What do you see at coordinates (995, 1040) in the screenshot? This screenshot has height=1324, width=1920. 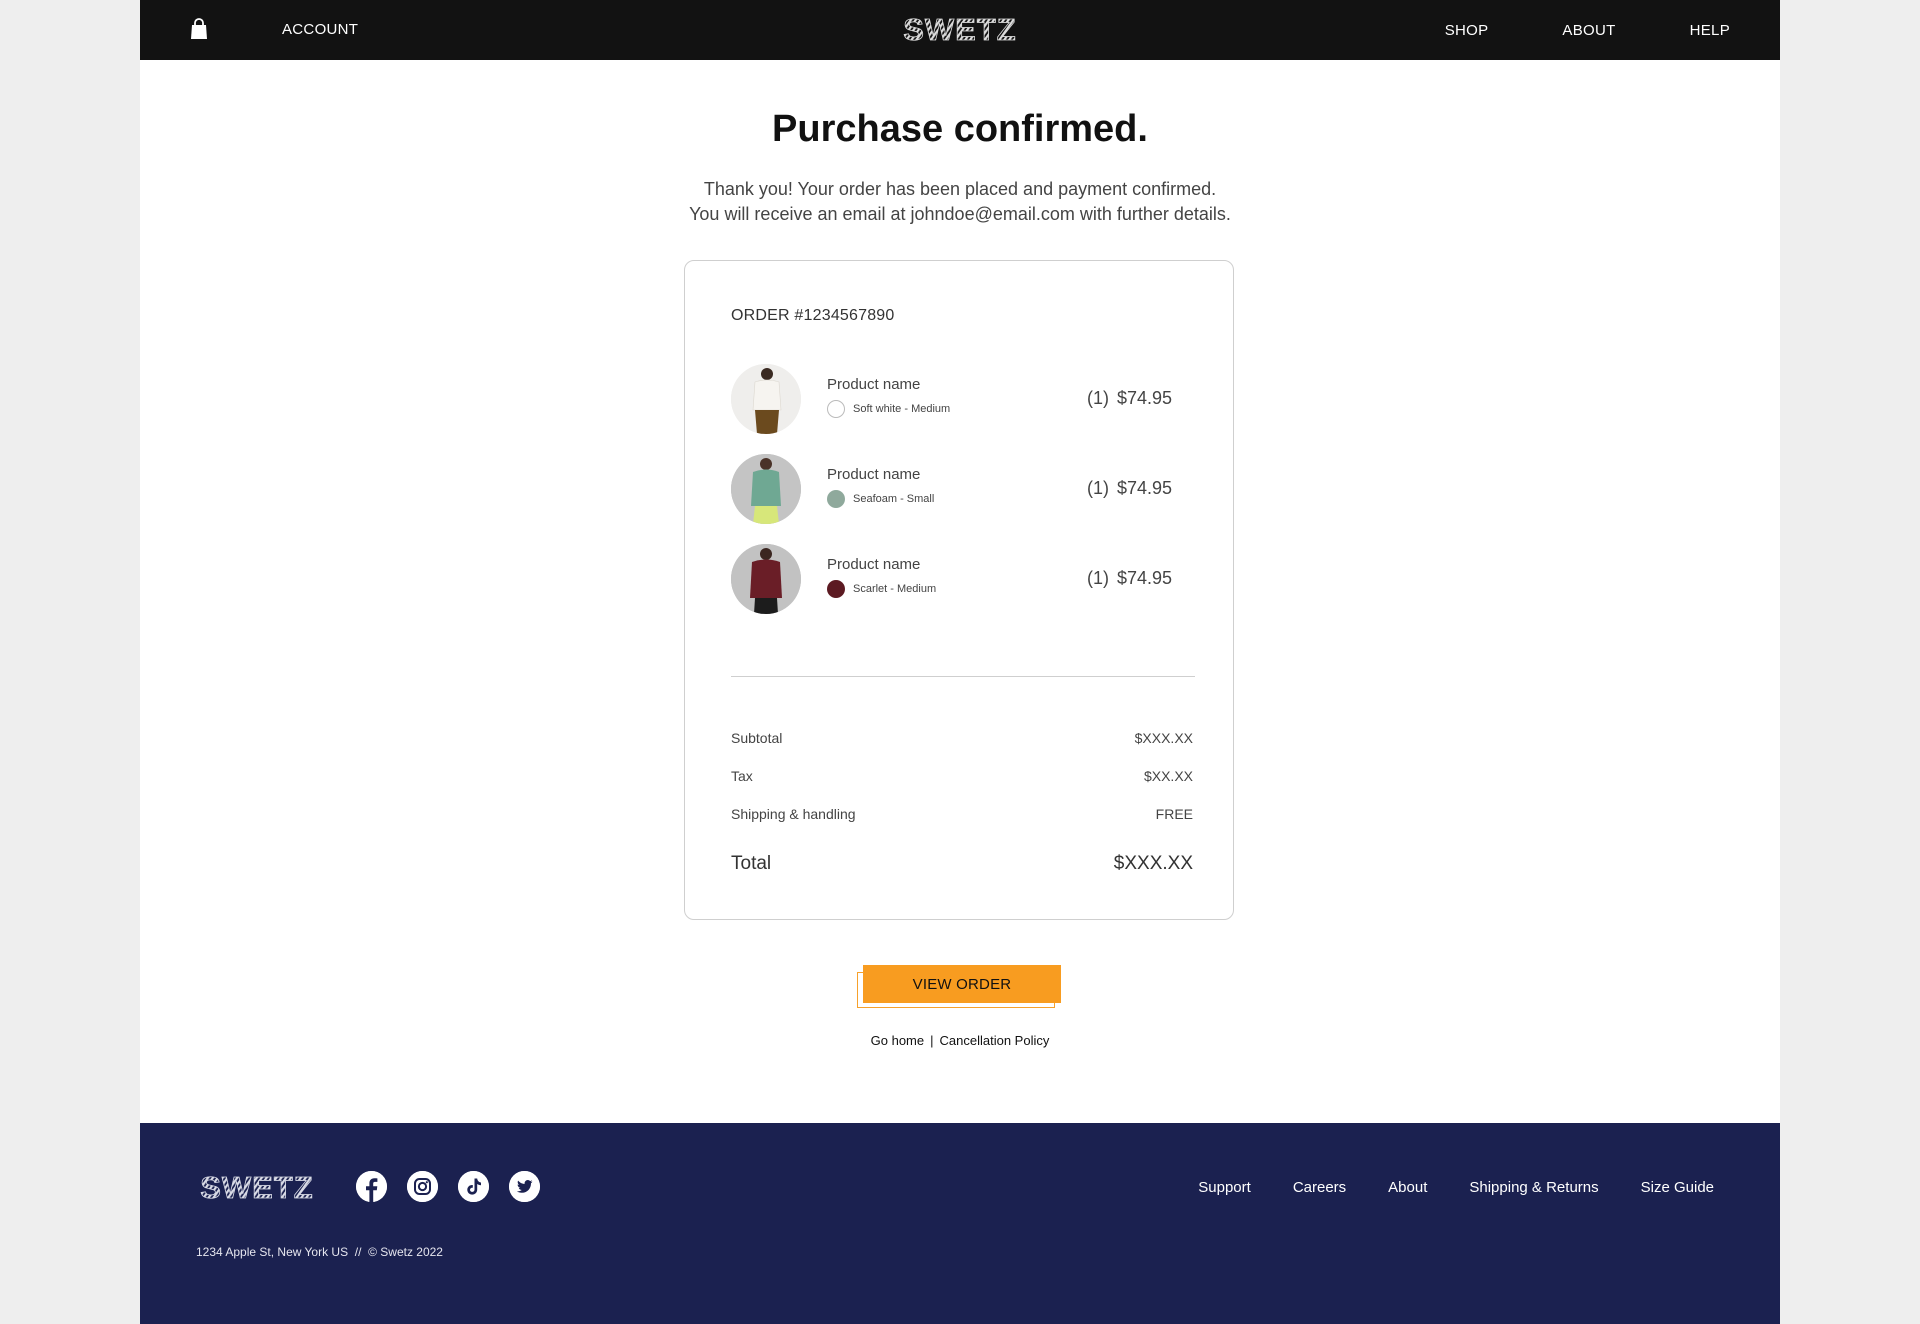 I see `cancellation-policy-link: Cancellation Policy` at bounding box center [995, 1040].